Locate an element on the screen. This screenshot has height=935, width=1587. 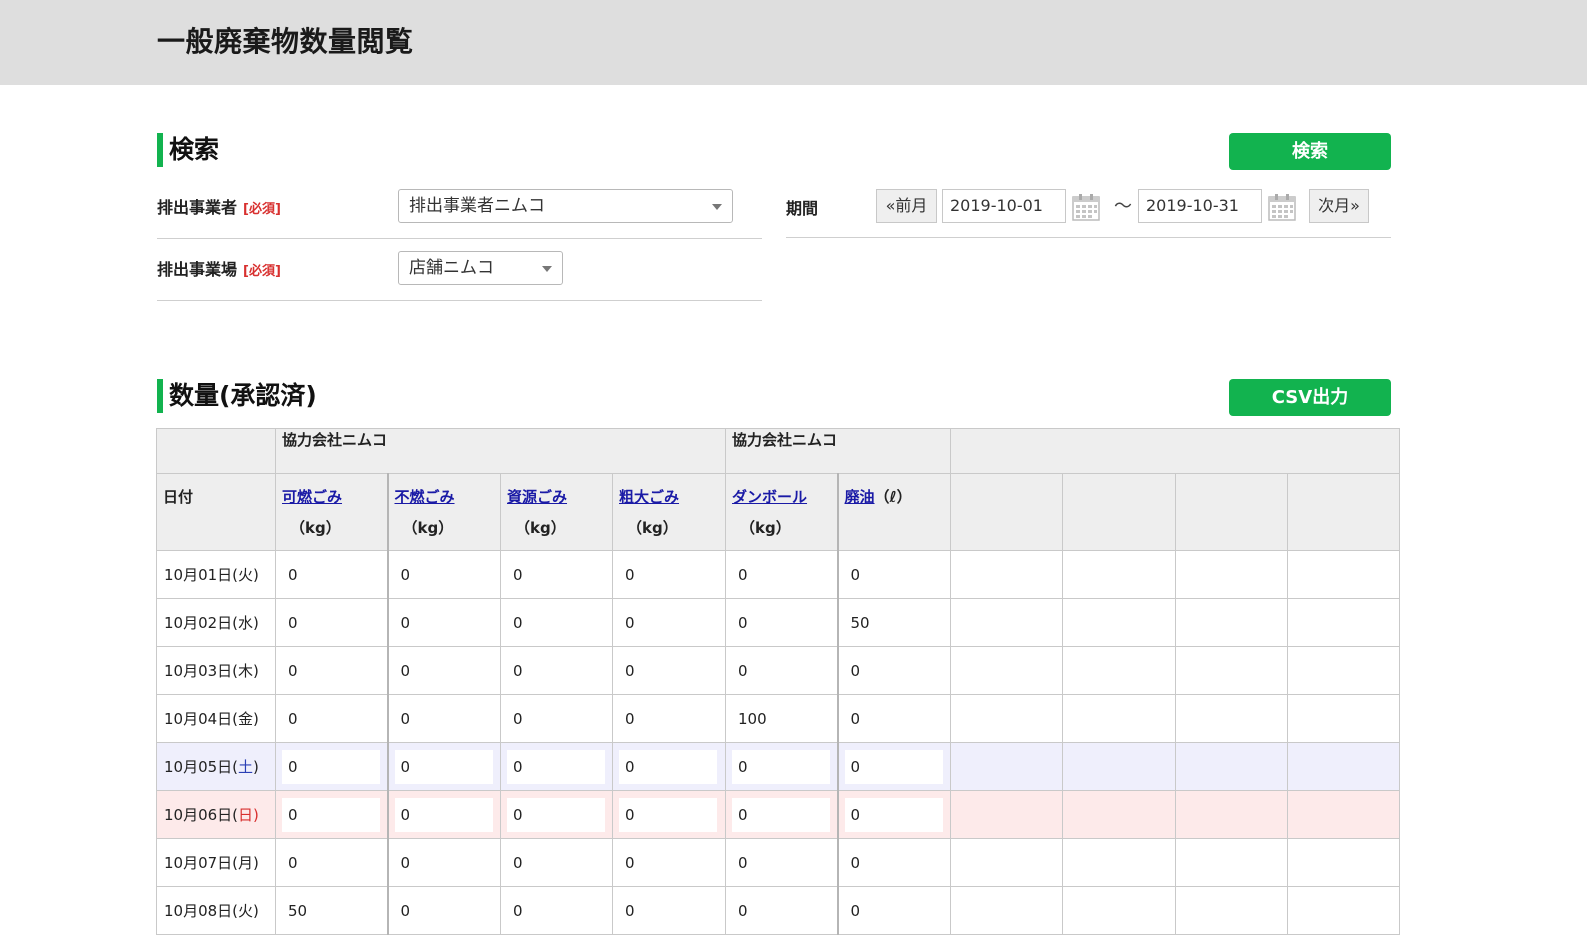
search-button: 検索 is located at coordinates (1310, 151).